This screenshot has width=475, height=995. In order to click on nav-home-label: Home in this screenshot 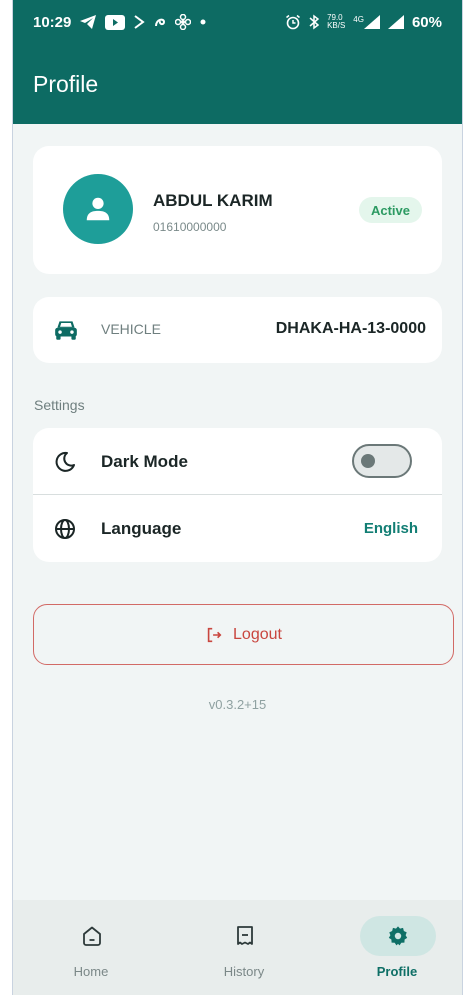, I will do `click(91, 971)`.